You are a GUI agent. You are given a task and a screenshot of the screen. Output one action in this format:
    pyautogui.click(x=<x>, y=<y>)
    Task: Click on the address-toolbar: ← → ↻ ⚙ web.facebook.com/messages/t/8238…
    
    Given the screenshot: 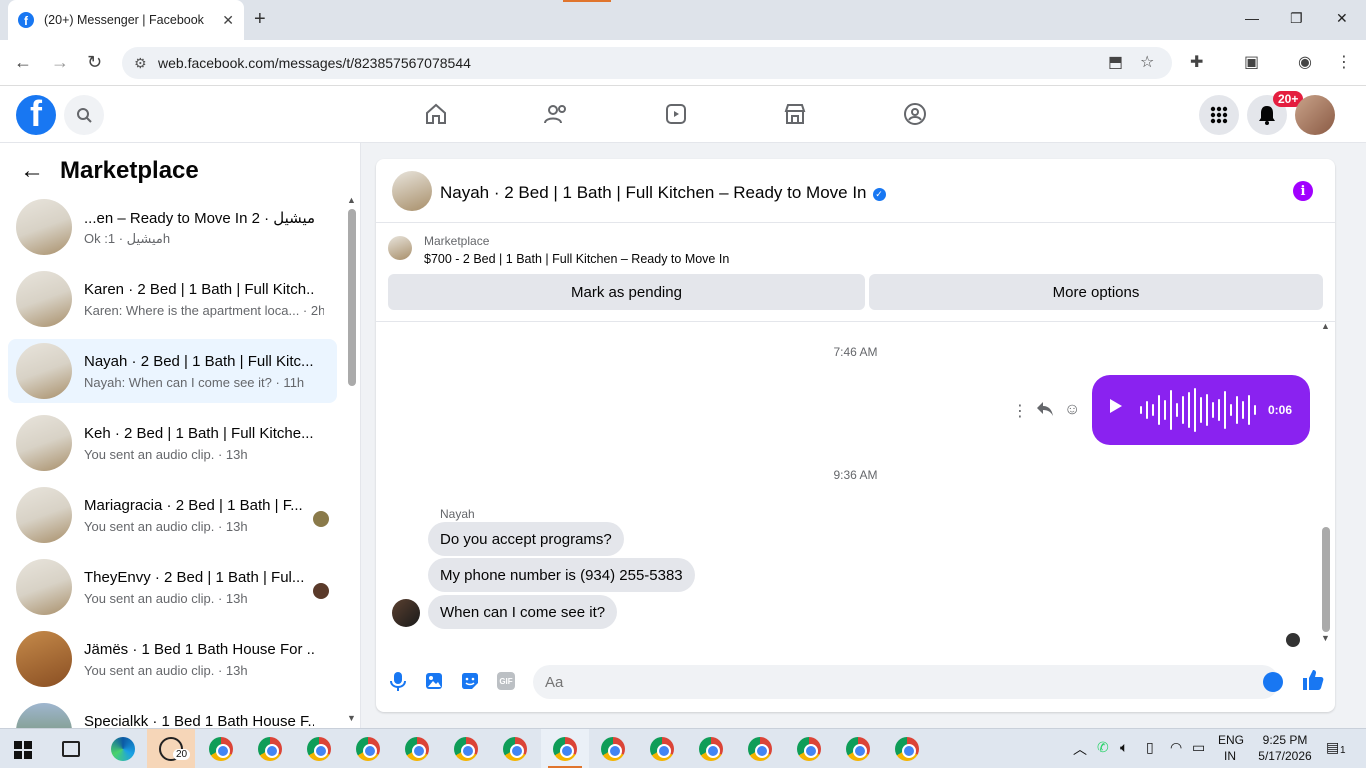 What is the action you would take?
    pyautogui.click(x=683, y=63)
    